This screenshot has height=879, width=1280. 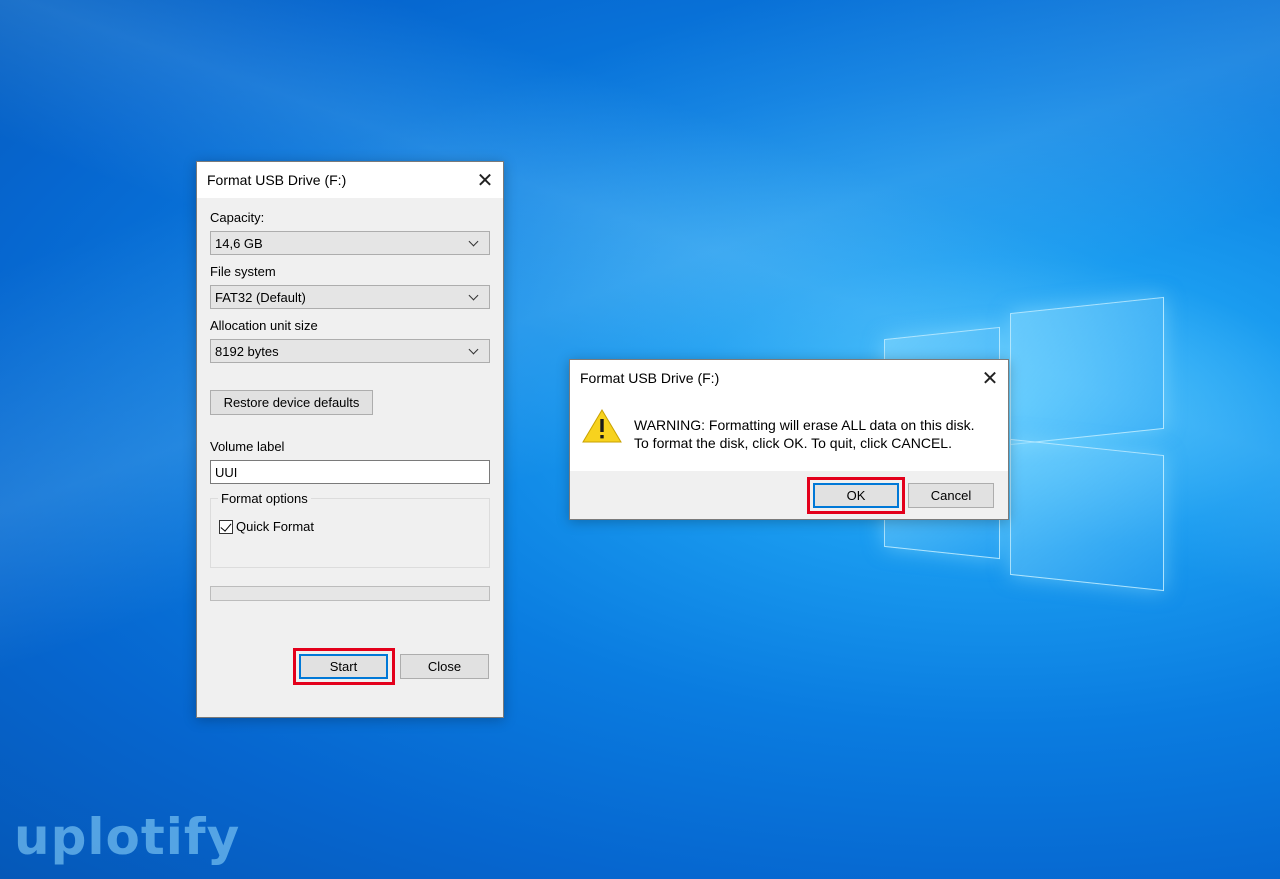 I want to click on format-dialog-title: Format USB Drive (F:), so click(x=277, y=180).